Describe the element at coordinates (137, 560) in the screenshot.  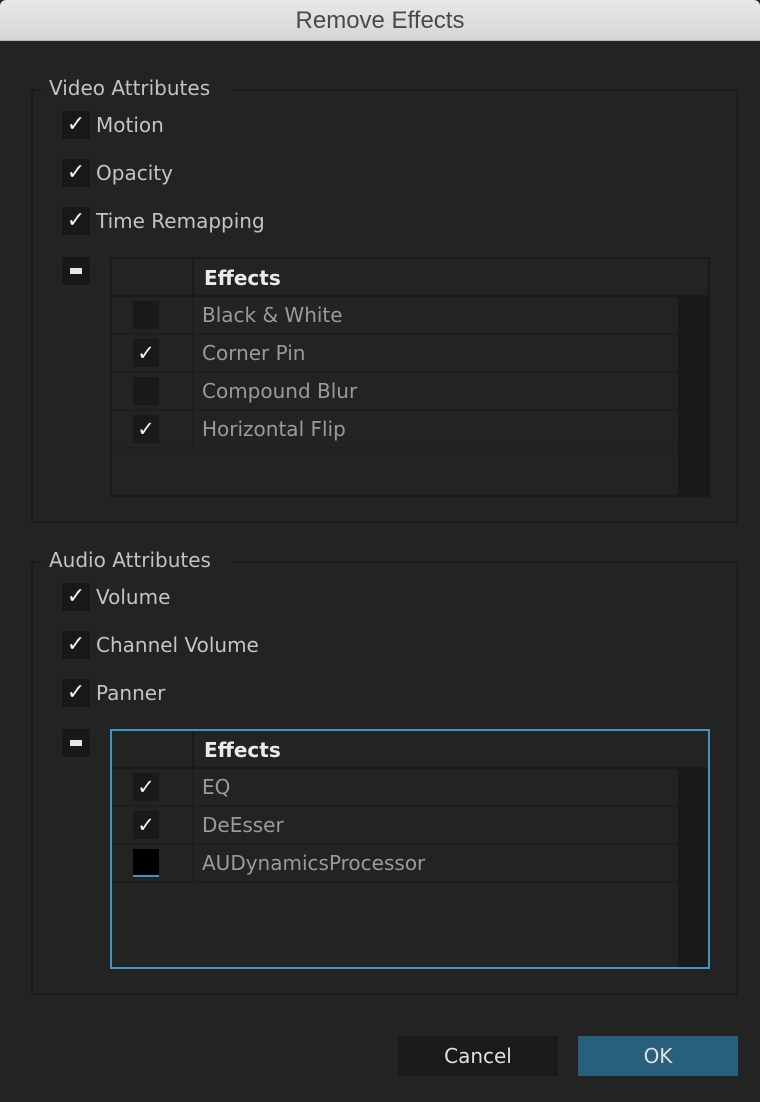
I see `audio-attributes-legend: Audio Attributes` at that location.